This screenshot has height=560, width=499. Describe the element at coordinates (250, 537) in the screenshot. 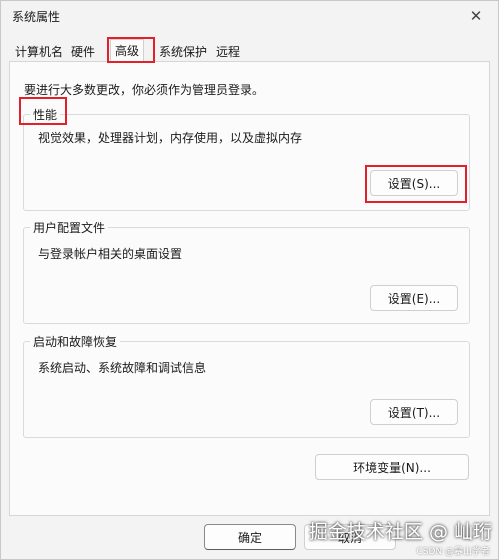

I see `ok-button: 确定` at that location.